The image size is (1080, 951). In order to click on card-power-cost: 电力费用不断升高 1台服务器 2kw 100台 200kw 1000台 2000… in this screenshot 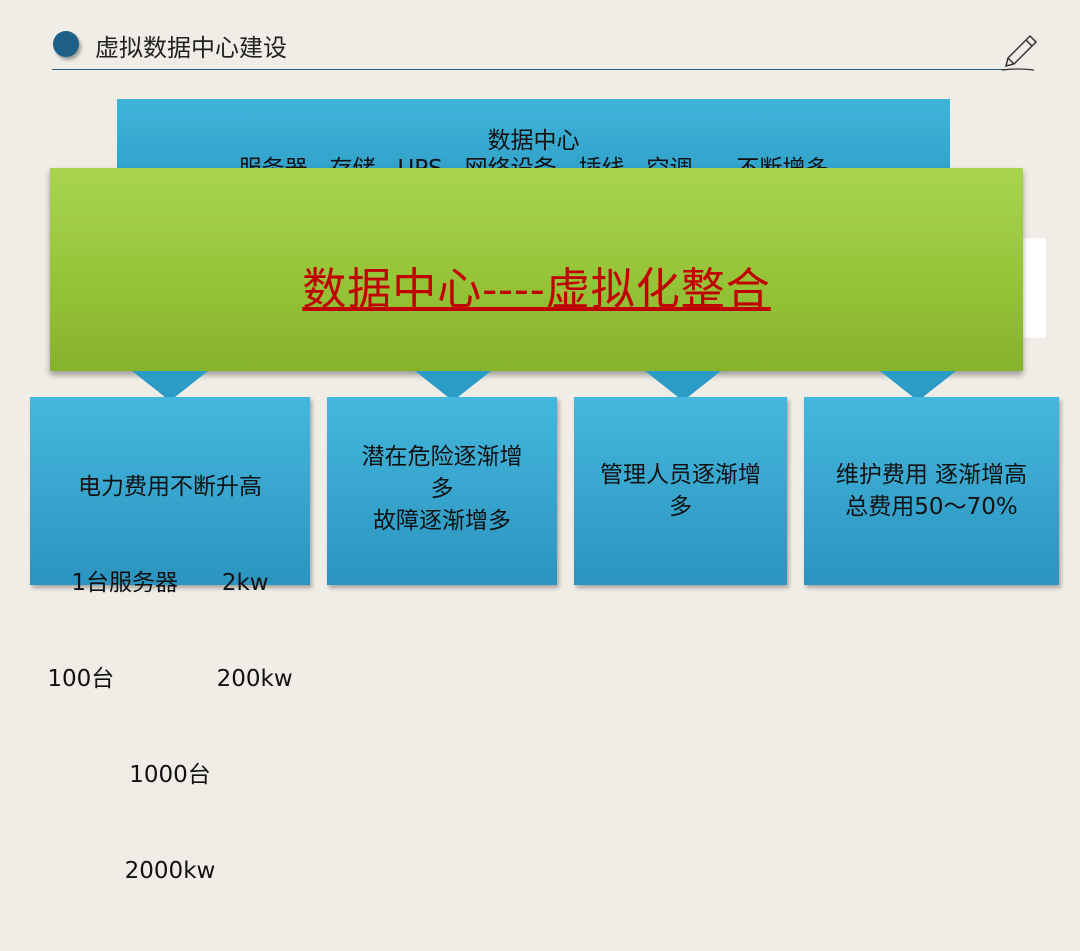, I will do `click(170, 640)`.